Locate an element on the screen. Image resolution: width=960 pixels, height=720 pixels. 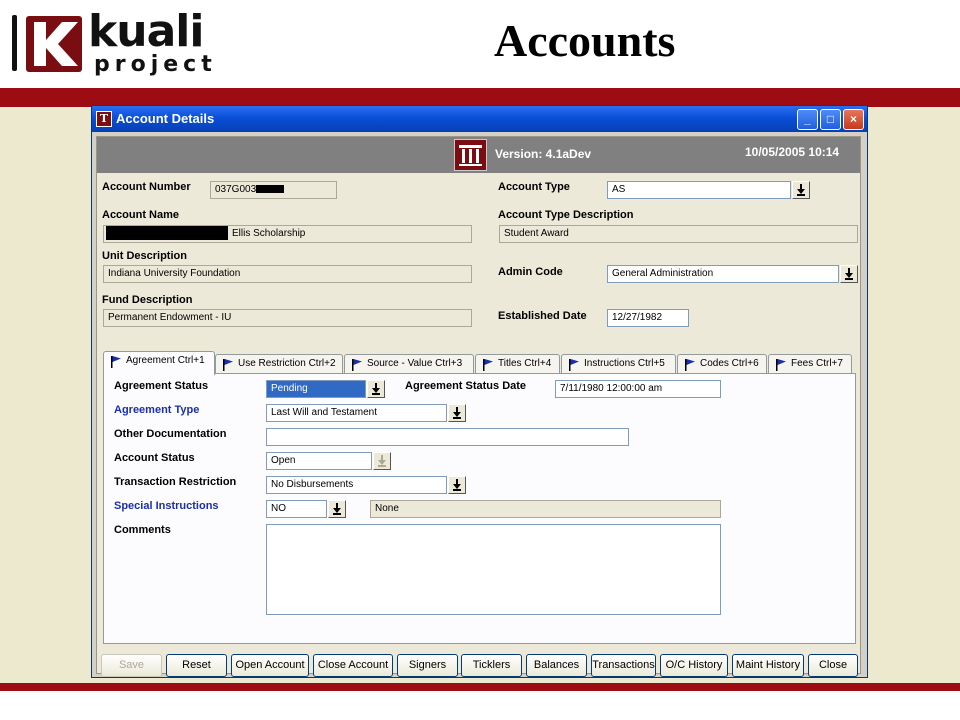
account-name-field: Ellis Scholarship is located at coordinates (287, 234).